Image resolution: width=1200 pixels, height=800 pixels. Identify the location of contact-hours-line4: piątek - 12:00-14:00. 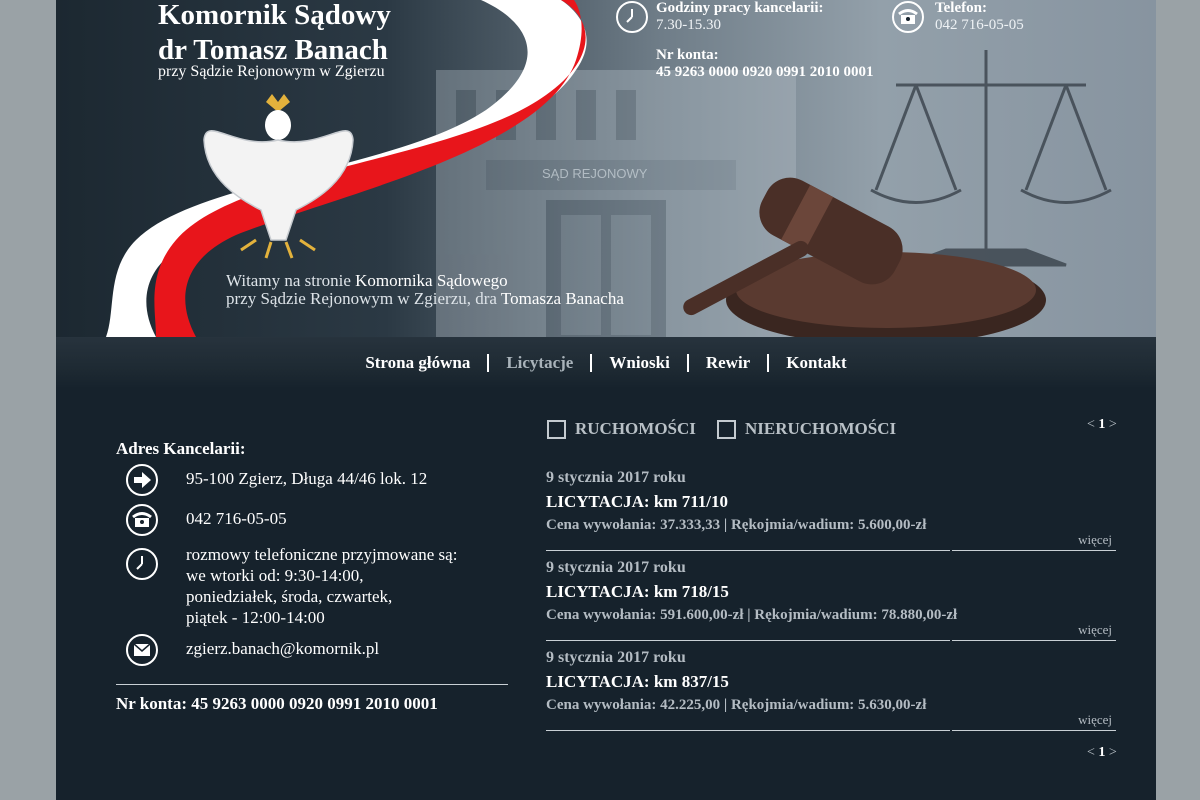
(255, 617).